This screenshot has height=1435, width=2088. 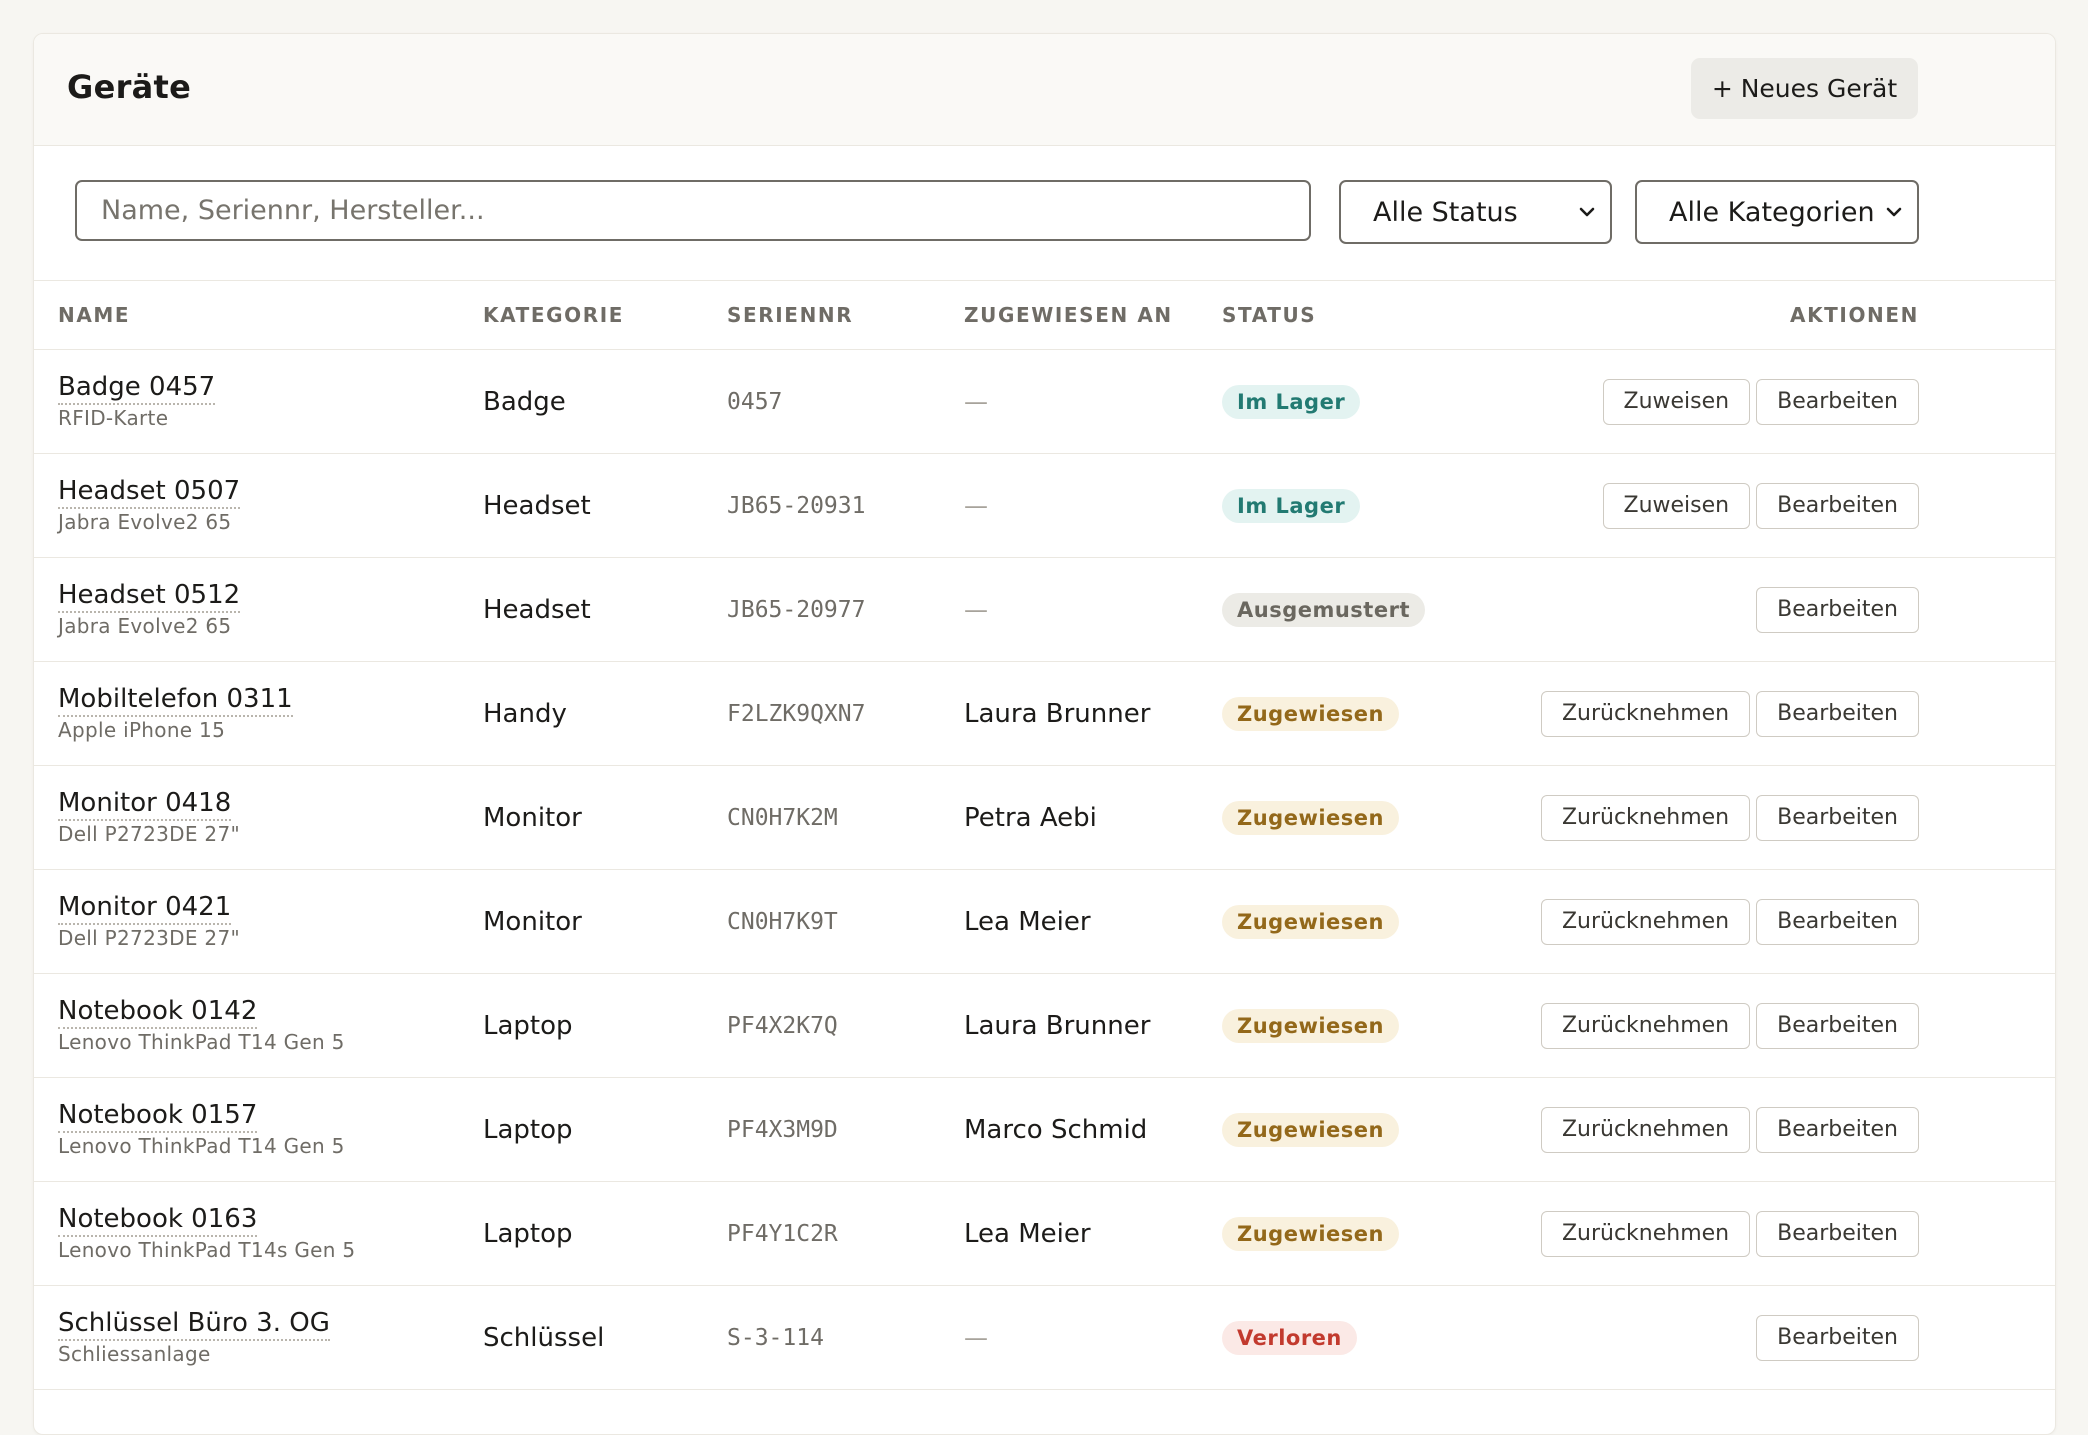 What do you see at coordinates (129, 87) in the screenshot?
I see `page-title: Geräte` at bounding box center [129, 87].